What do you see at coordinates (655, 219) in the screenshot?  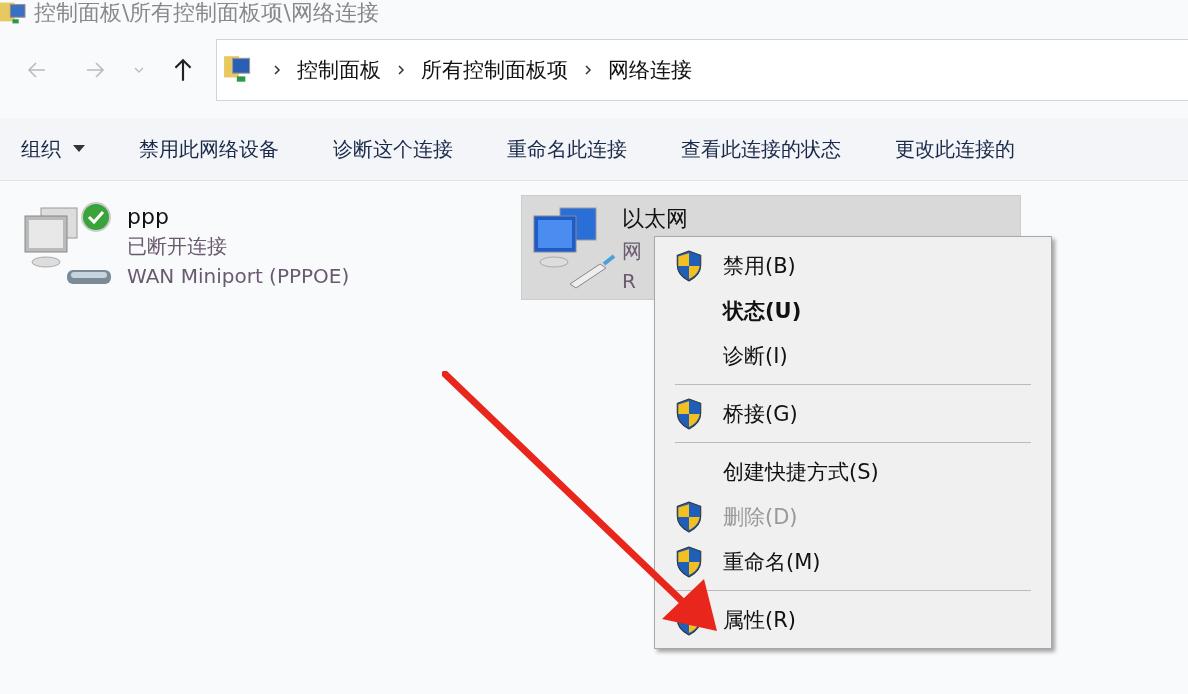 I see `connection-name: 以太网` at bounding box center [655, 219].